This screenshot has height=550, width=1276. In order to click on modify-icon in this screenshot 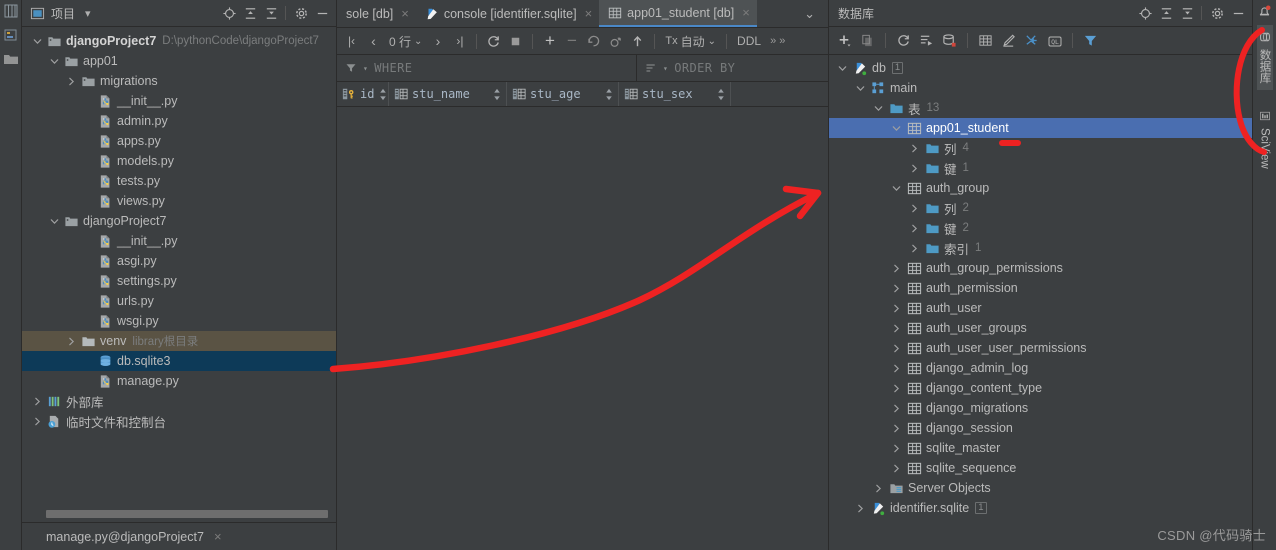, I will do `click(1008, 40)`.